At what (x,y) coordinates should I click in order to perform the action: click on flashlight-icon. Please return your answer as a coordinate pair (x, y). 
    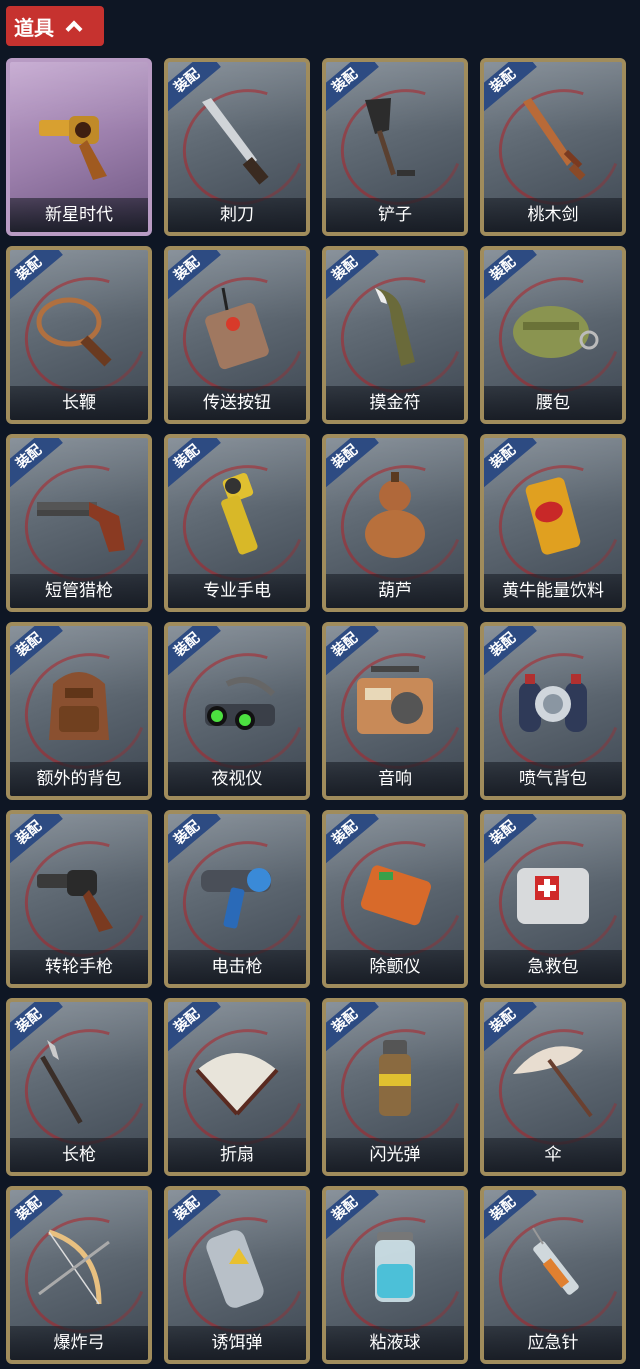
    Looking at the image, I should click on (237, 516).